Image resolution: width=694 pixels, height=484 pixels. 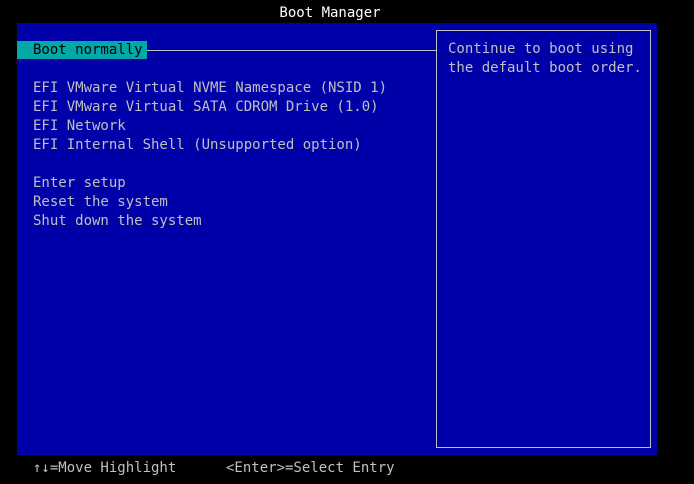 What do you see at coordinates (310, 468) in the screenshot?
I see `footer-select-hint: <Enter>=Select Entry` at bounding box center [310, 468].